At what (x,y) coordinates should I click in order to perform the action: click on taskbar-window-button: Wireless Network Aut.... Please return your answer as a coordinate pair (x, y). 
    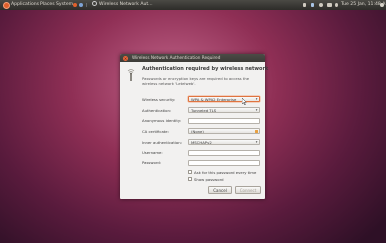
    Looking at the image, I should click on (122, 5).